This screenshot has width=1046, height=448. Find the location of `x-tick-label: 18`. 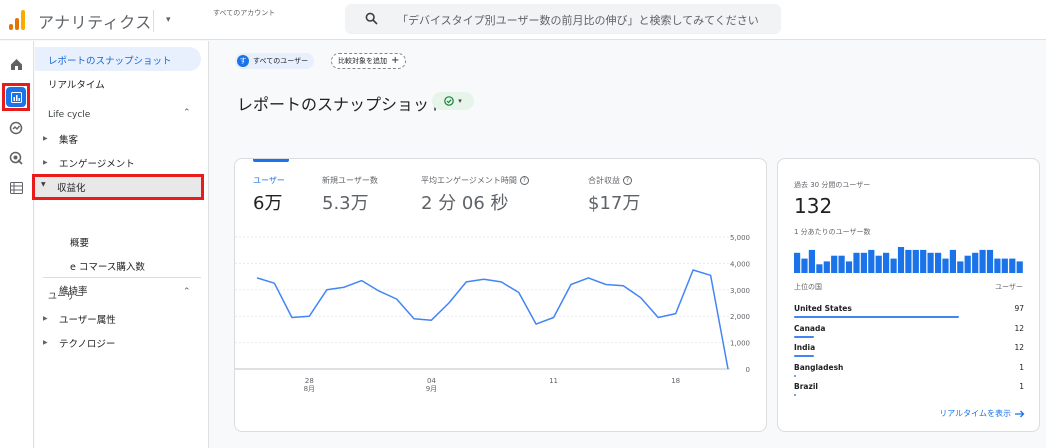

x-tick-label: 18 is located at coordinates (675, 381).